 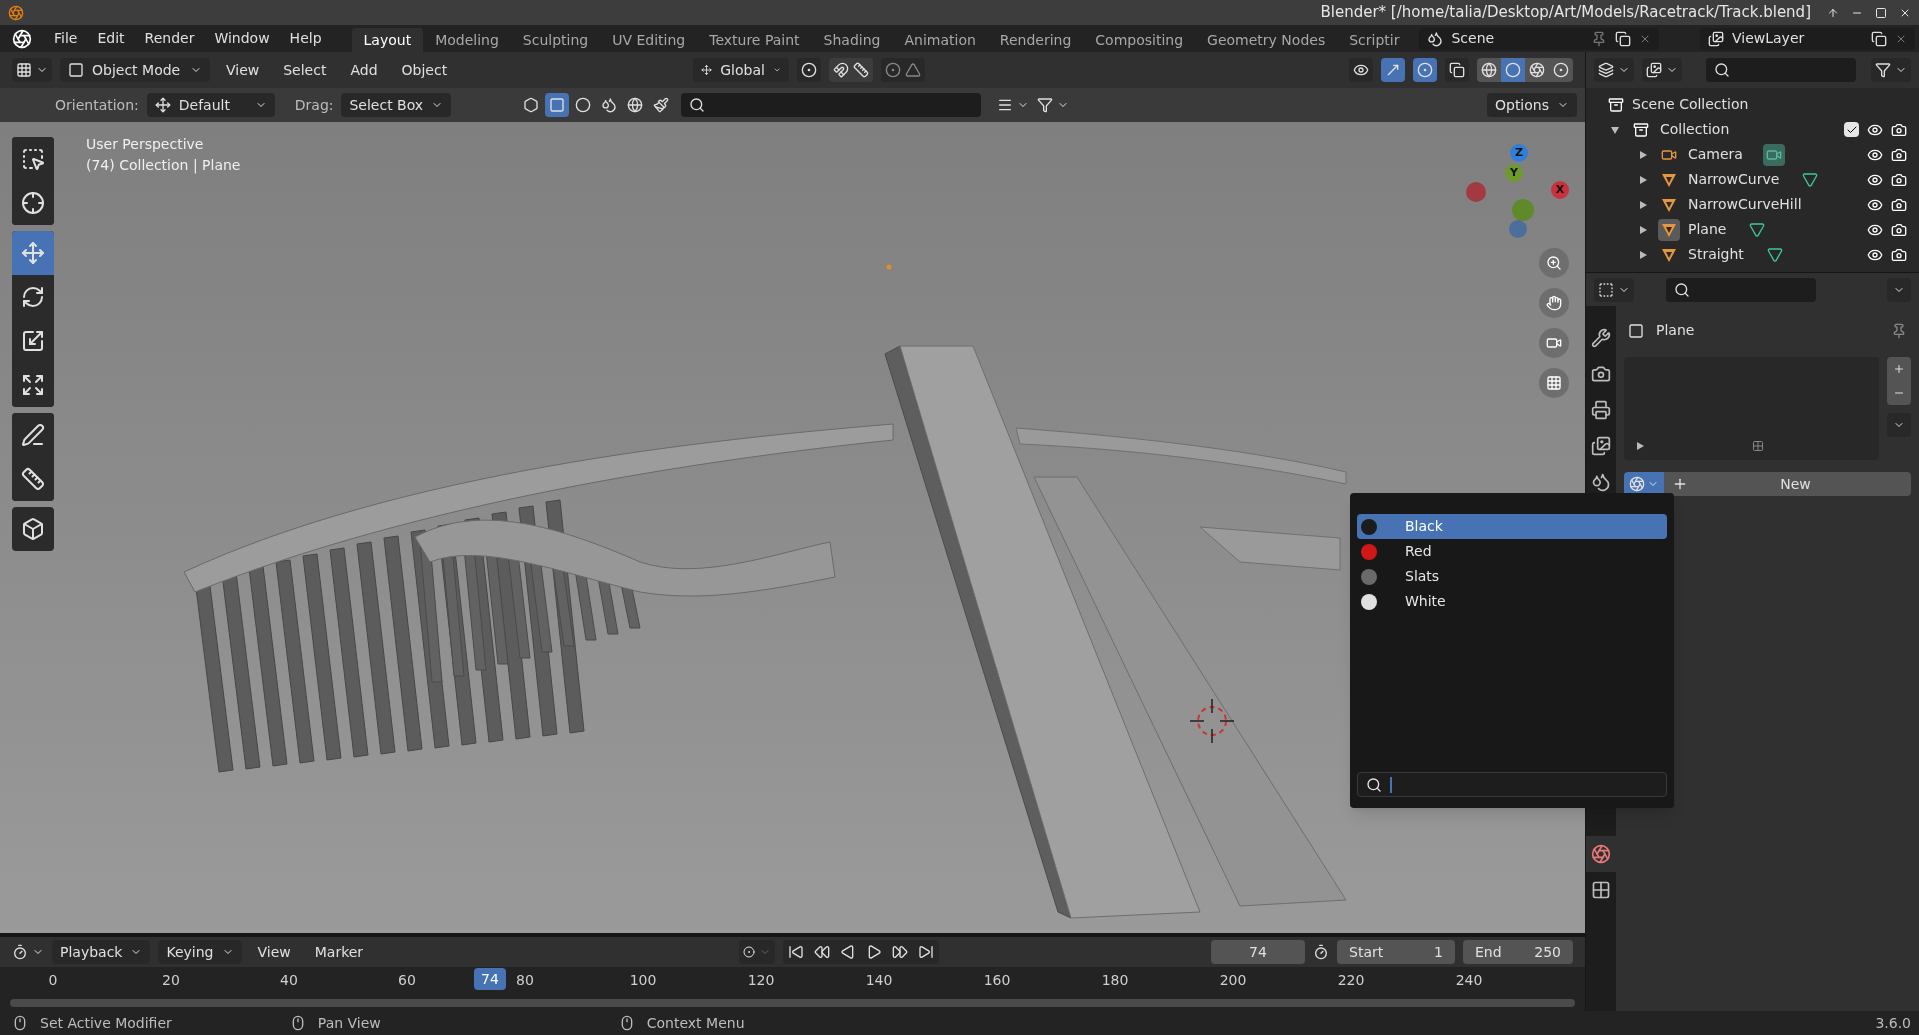 I want to click on expand-arrow, so click(x=1615, y=129).